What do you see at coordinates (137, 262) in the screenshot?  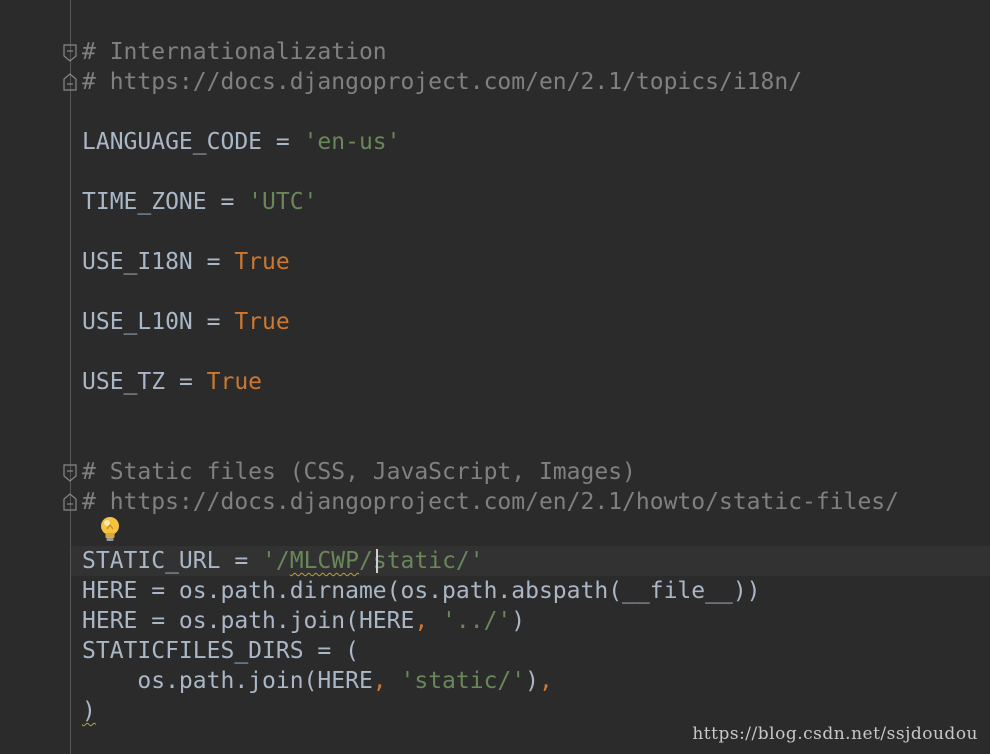 I see `identifier: USE_I18N` at bounding box center [137, 262].